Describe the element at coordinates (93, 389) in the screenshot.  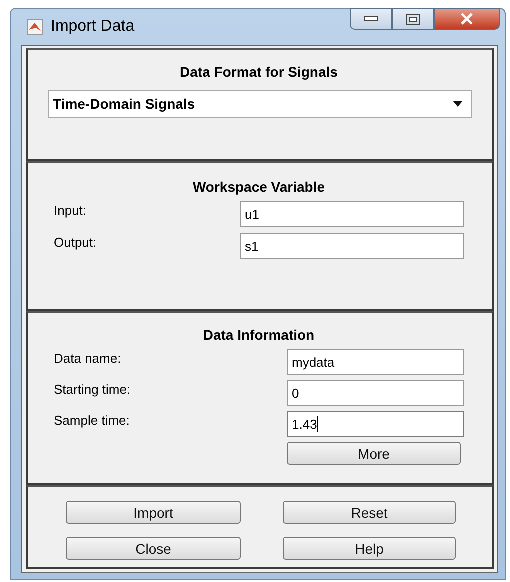
I see `field-label: Starting time:` at that location.